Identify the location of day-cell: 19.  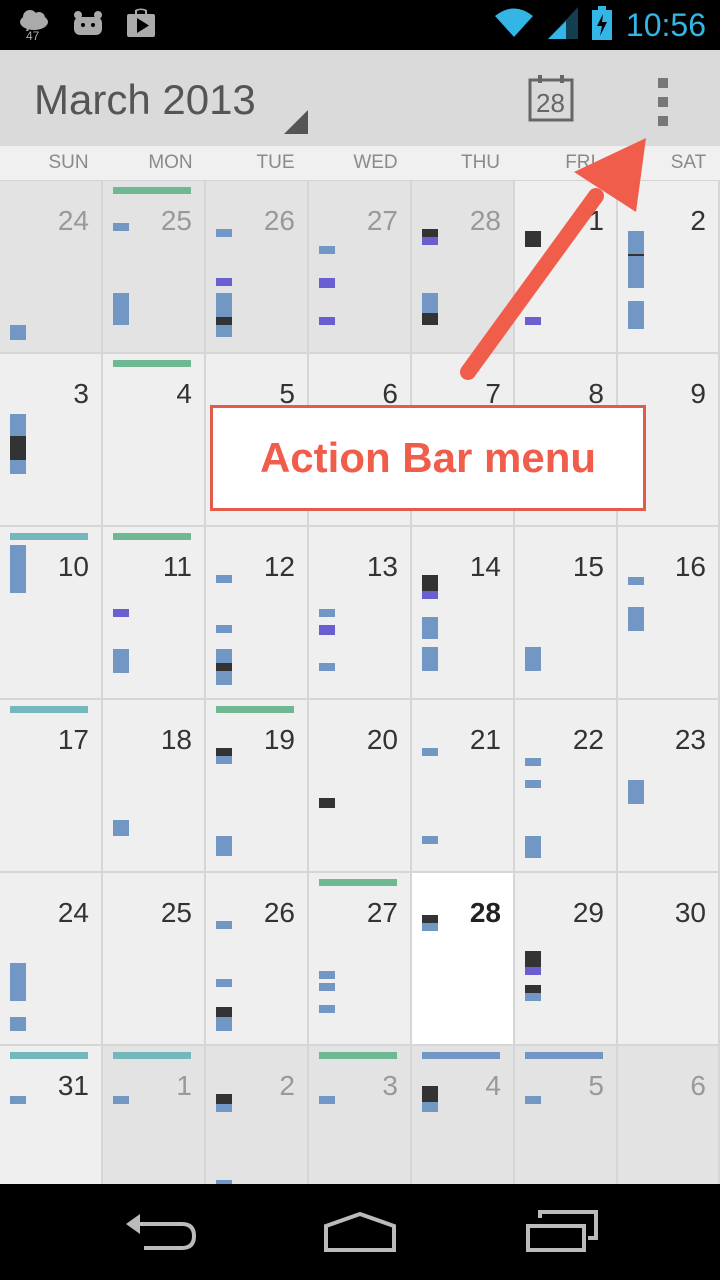
(257, 786).